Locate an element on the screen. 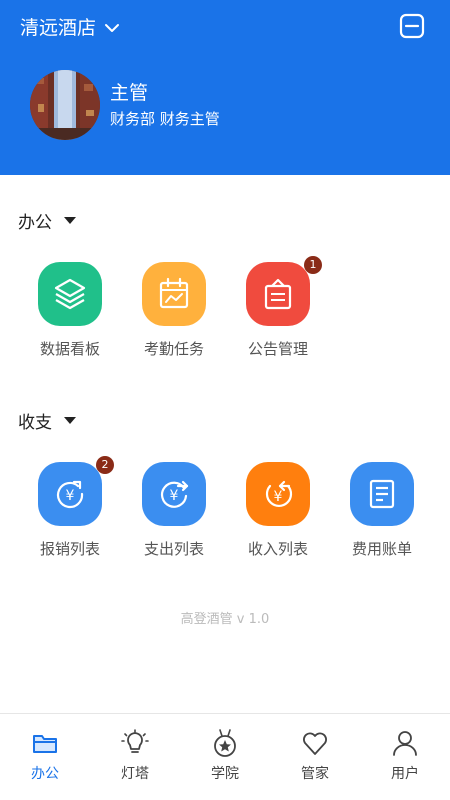 The image size is (450, 800). section-title: 办公 is located at coordinates (35, 222).